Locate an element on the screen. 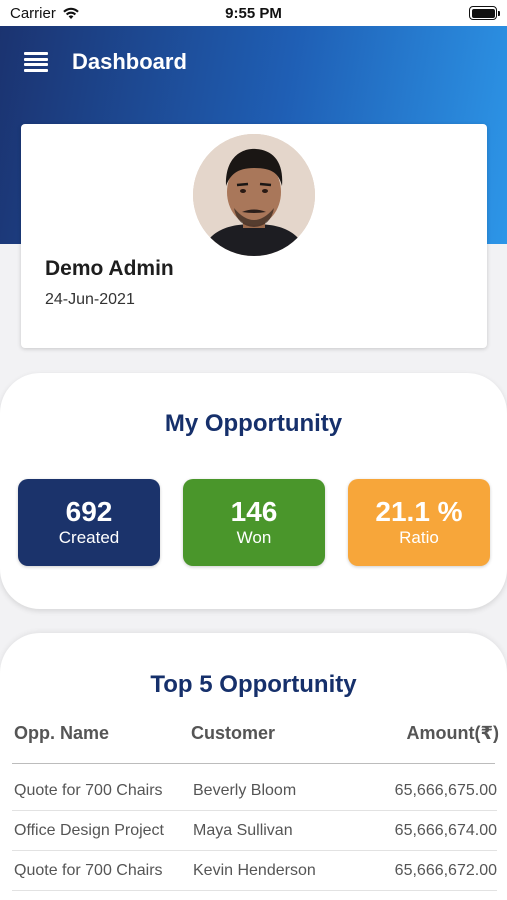 The image size is (507, 900). profile-date: 24-Jun-2021 is located at coordinates (90, 299).